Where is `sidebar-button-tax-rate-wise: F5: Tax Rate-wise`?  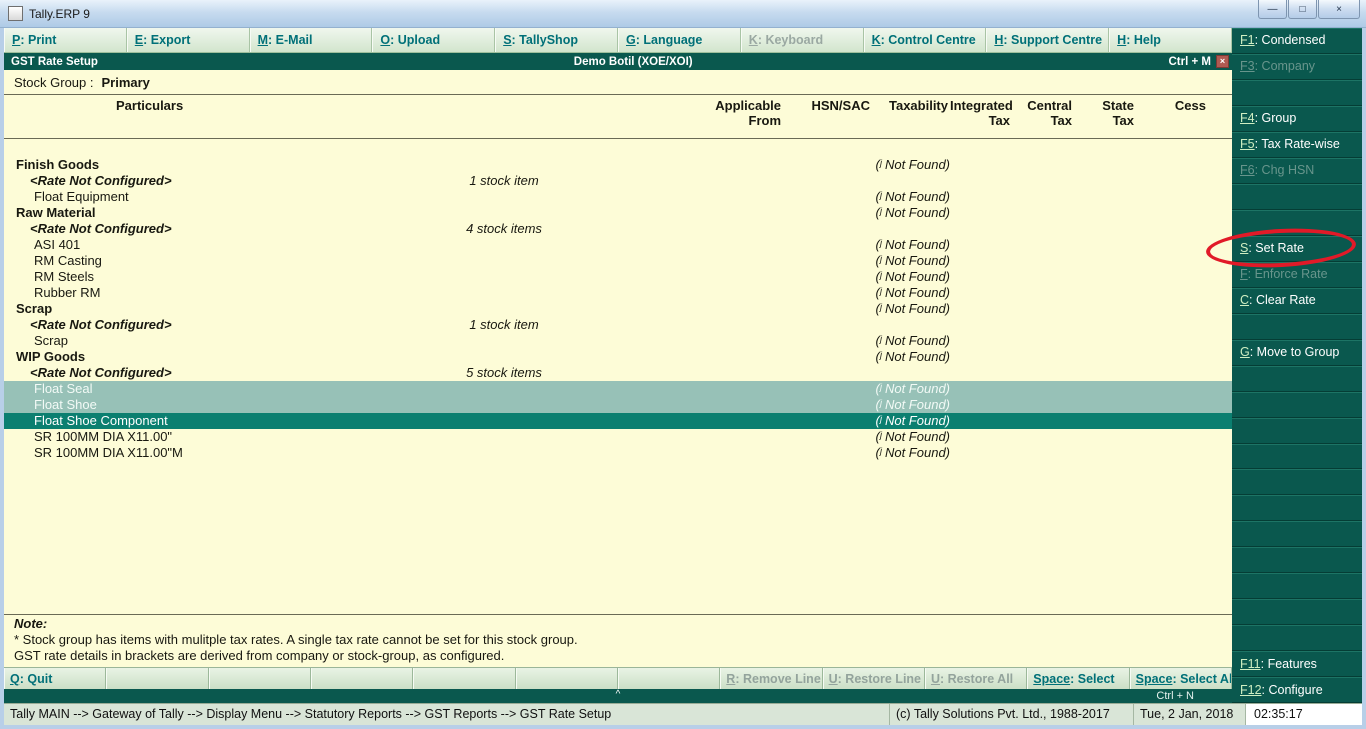
sidebar-button-tax-rate-wise: F5: Tax Rate-wise is located at coordinates (1297, 145).